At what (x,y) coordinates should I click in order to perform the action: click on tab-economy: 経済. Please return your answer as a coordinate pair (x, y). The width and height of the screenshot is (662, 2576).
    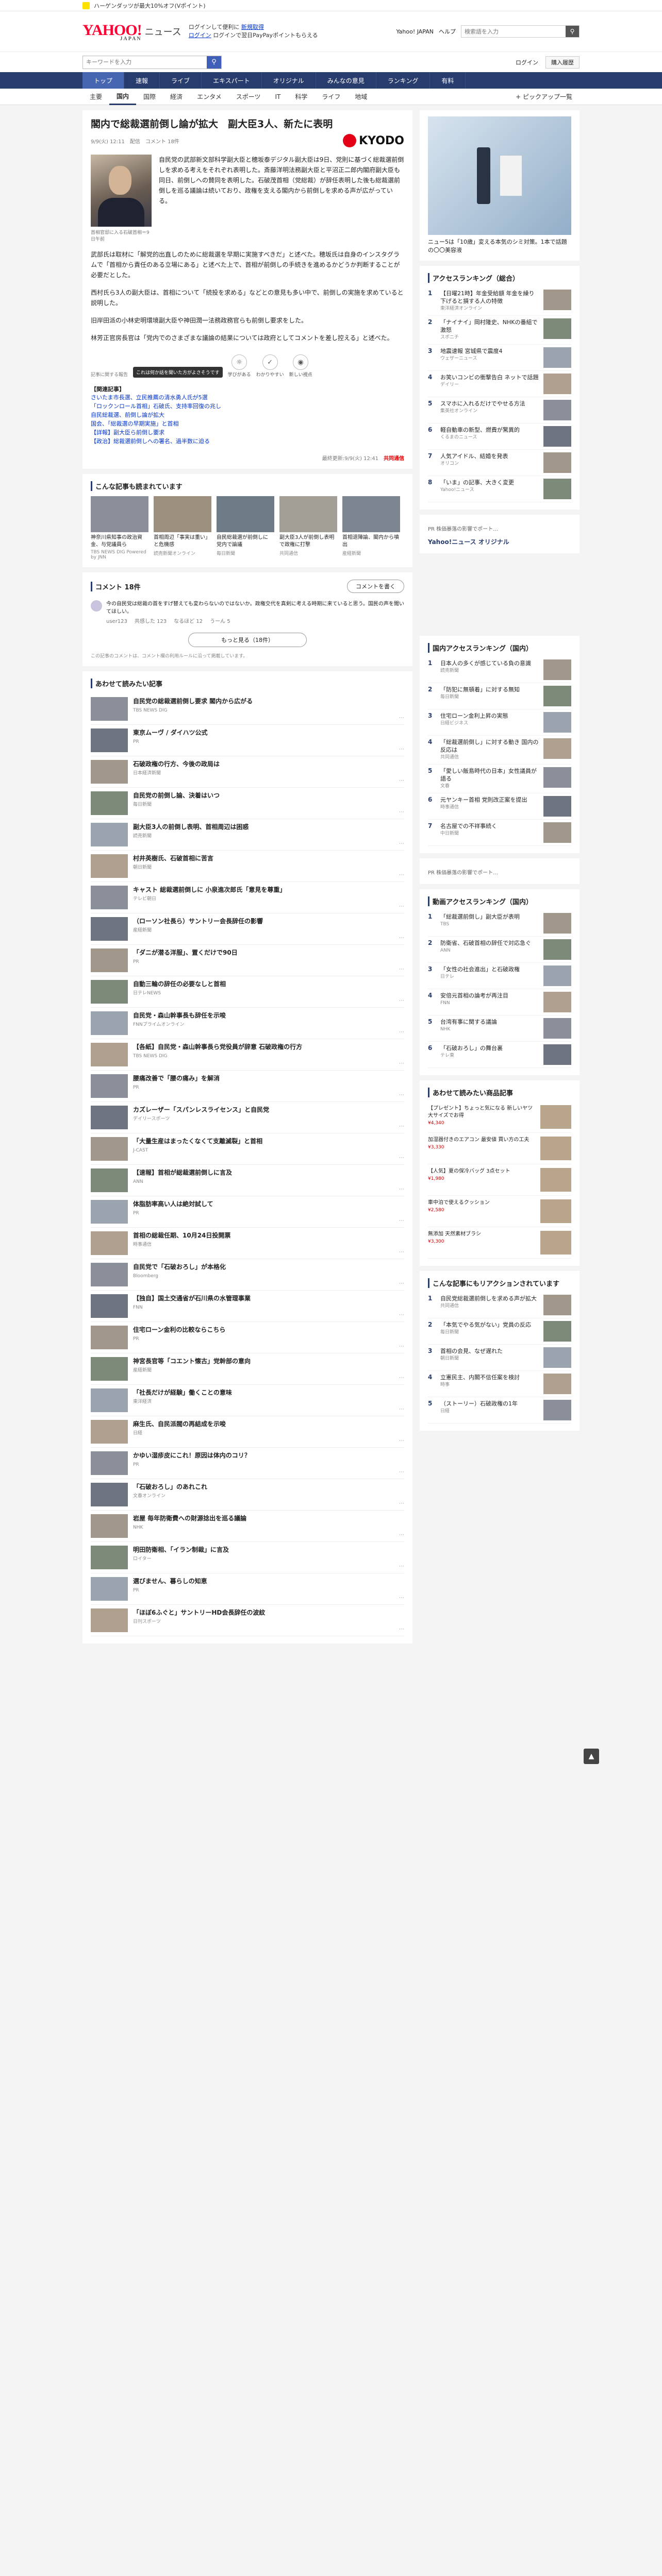
    Looking at the image, I should click on (177, 97).